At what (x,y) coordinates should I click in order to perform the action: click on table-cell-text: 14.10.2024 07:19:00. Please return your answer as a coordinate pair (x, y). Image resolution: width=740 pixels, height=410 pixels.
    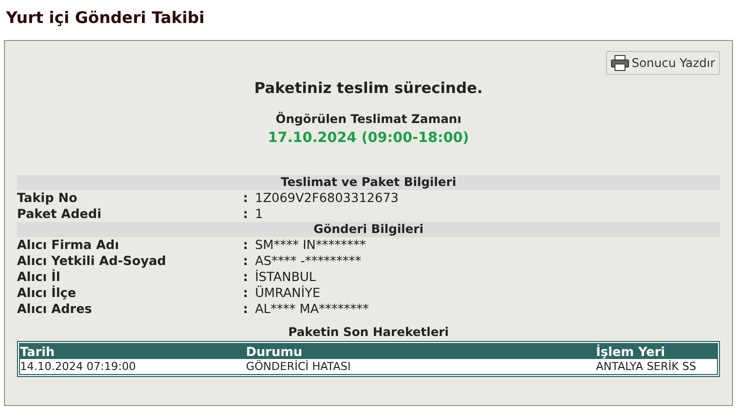
    Looking at the image, I should click on (78, 366).